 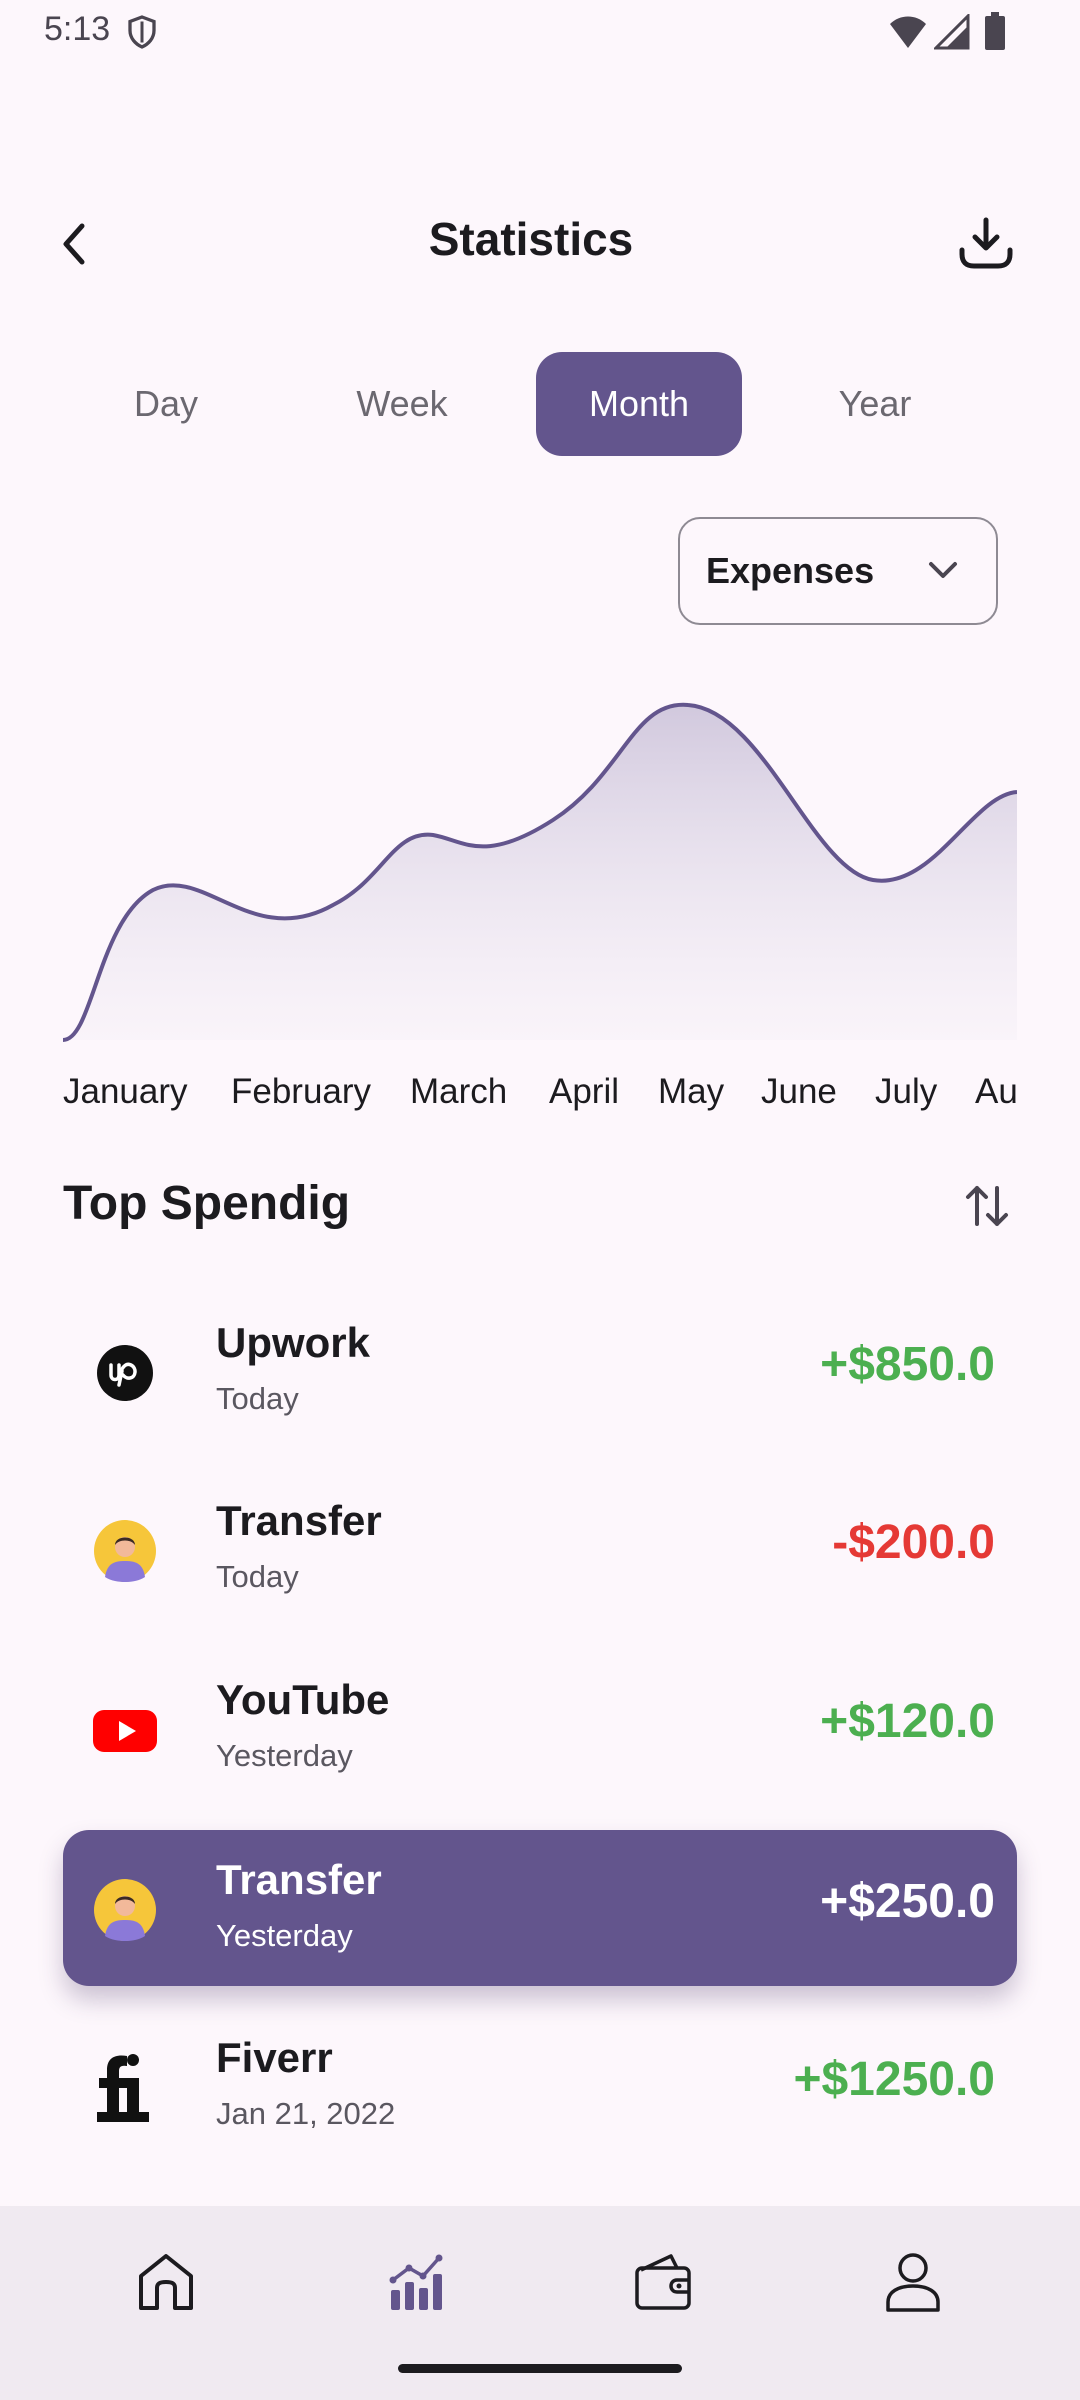 What do you see at coordinates (123, 2088) in the screenshot?
I see `fiverr-logo-icon` at bounding box center [123, 2088].